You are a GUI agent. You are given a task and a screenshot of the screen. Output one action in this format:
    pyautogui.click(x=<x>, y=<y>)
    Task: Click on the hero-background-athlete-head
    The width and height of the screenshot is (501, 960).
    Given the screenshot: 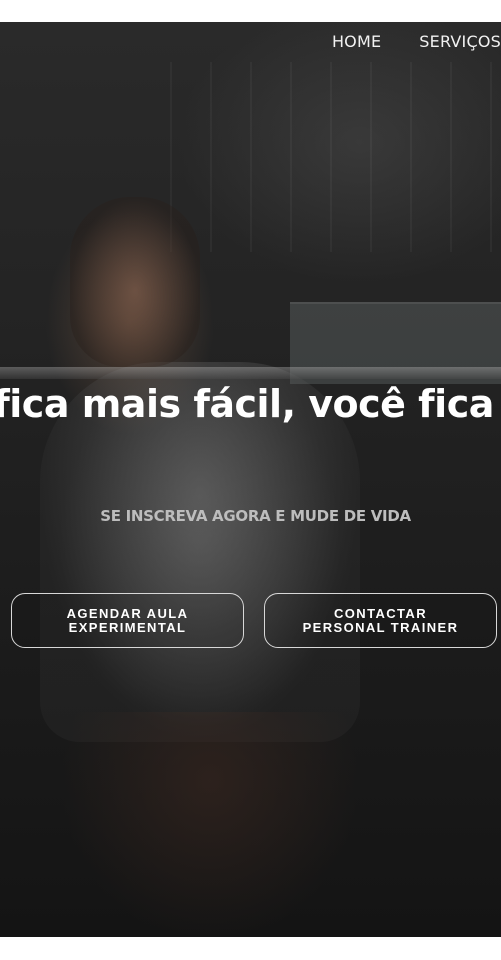 What is the action you would take?
    pyautogui.click(x=135, y=282)
    